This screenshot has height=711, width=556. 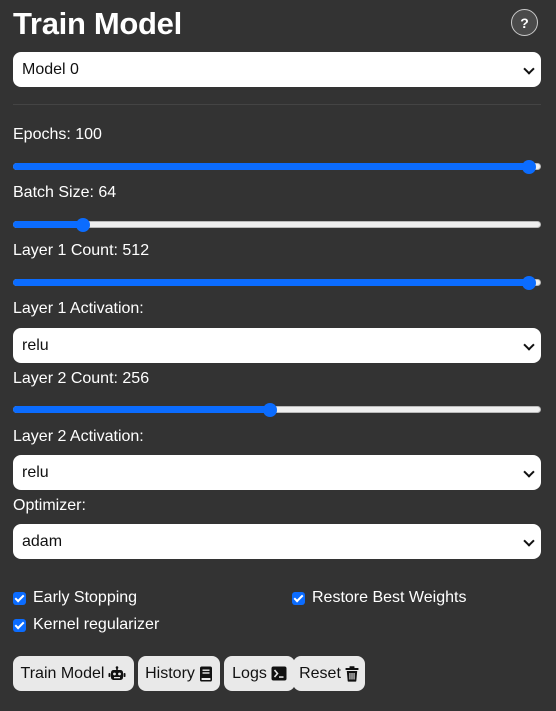 I want to click on page-title: Train Model, so click(x=97, y=23).